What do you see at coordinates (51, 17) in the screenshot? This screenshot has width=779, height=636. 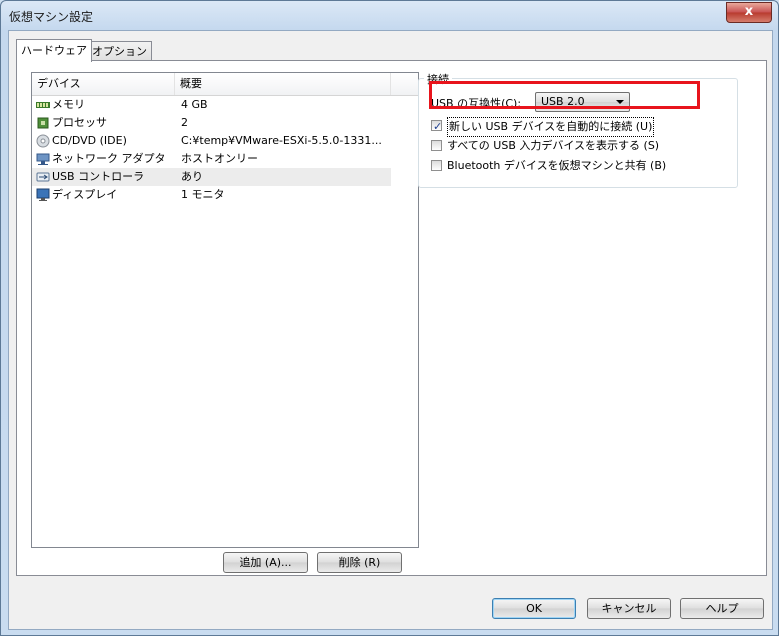 I see `window-title: 仮想マシン設定` at bounding box center [51, 17].